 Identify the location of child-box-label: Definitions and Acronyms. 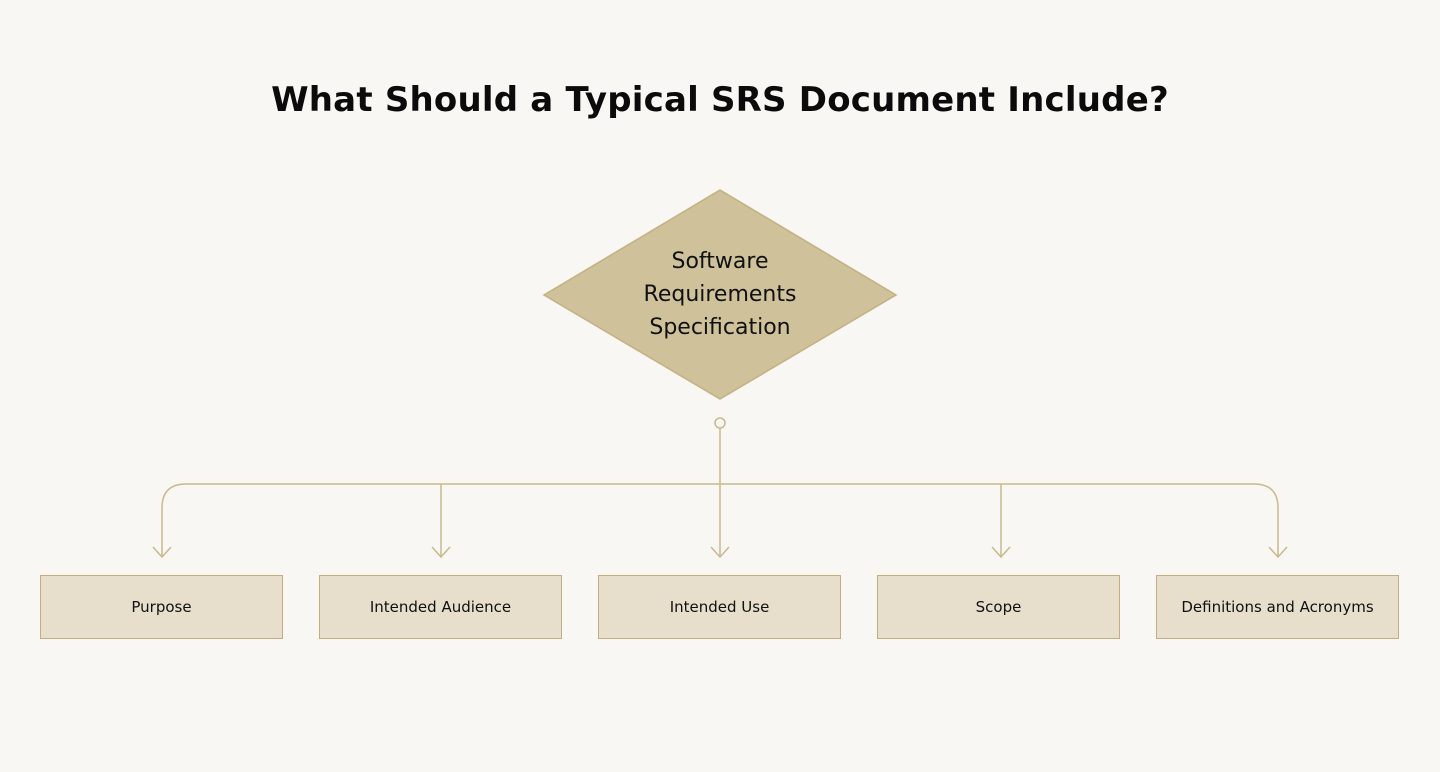
(1277, 607).